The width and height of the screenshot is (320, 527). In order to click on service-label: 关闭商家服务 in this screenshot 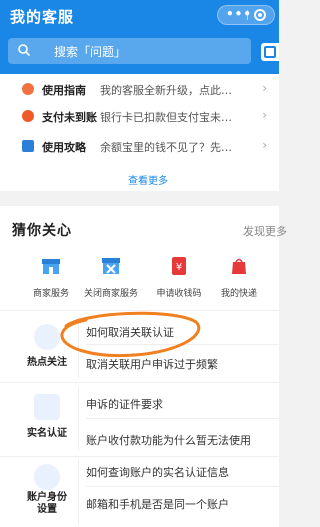, I will do `click(110, 294)`.